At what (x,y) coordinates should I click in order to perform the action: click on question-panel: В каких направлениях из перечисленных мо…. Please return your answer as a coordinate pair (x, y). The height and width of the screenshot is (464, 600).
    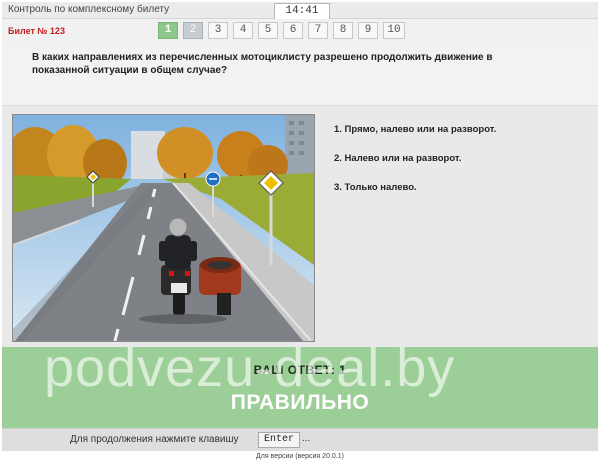
    Looking at the image, I should click on (300, 74).